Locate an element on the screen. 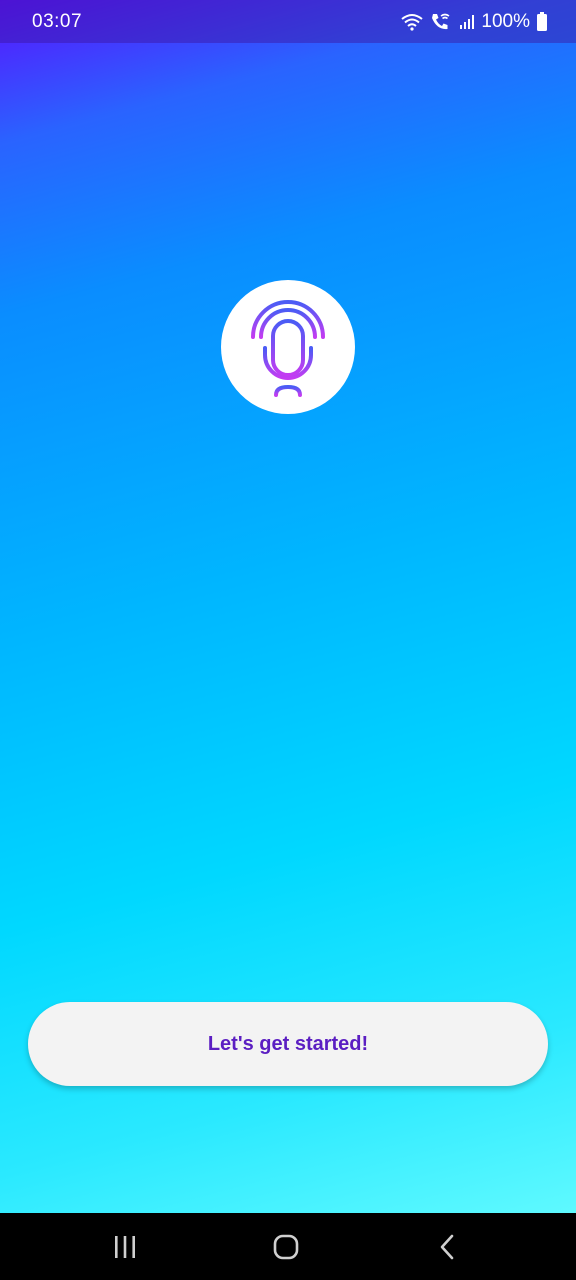  microphone-icon is located at coordinates (288, 347).